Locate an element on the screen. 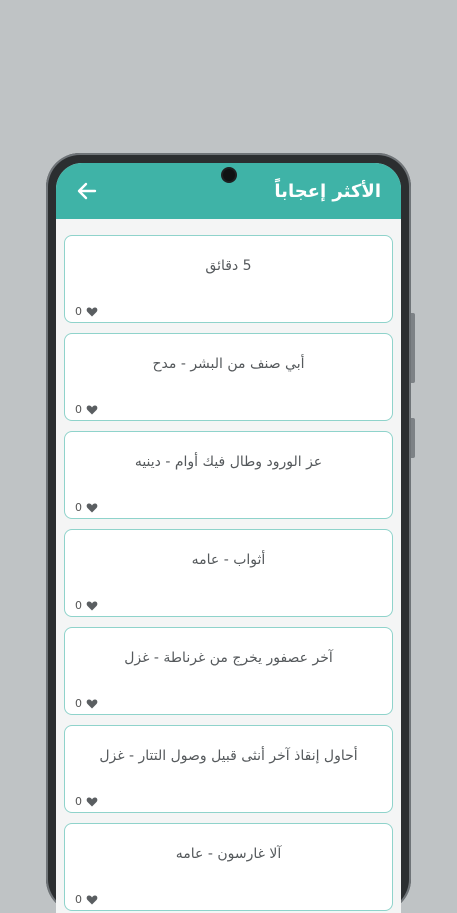 The height and width of the screenshot is (913, 457). list-item: آلا غارسون - عامه 0 is located at coordinates (228, 867).